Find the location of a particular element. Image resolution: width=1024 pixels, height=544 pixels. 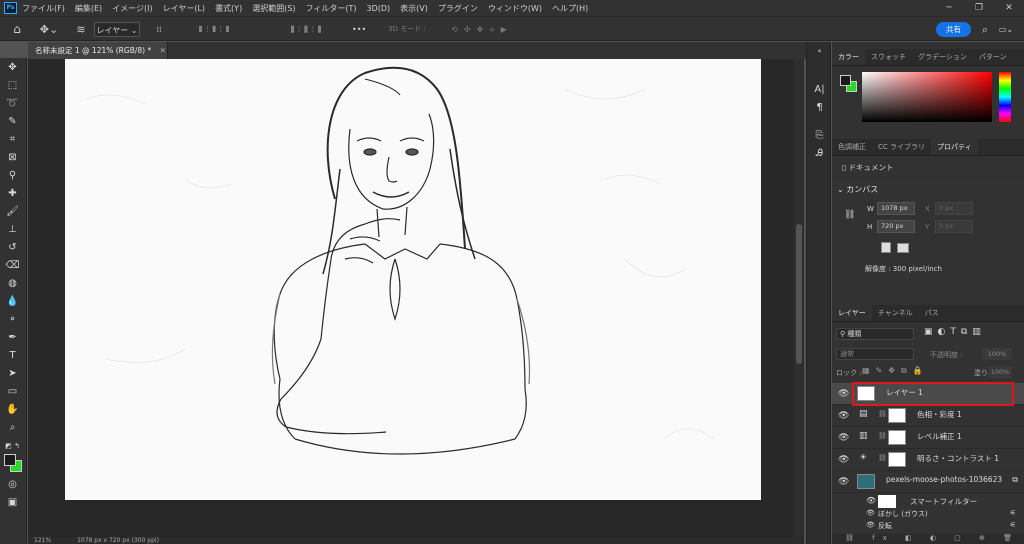

menu-window: ウィンドウ(W) is located at coordinates (515, 8).